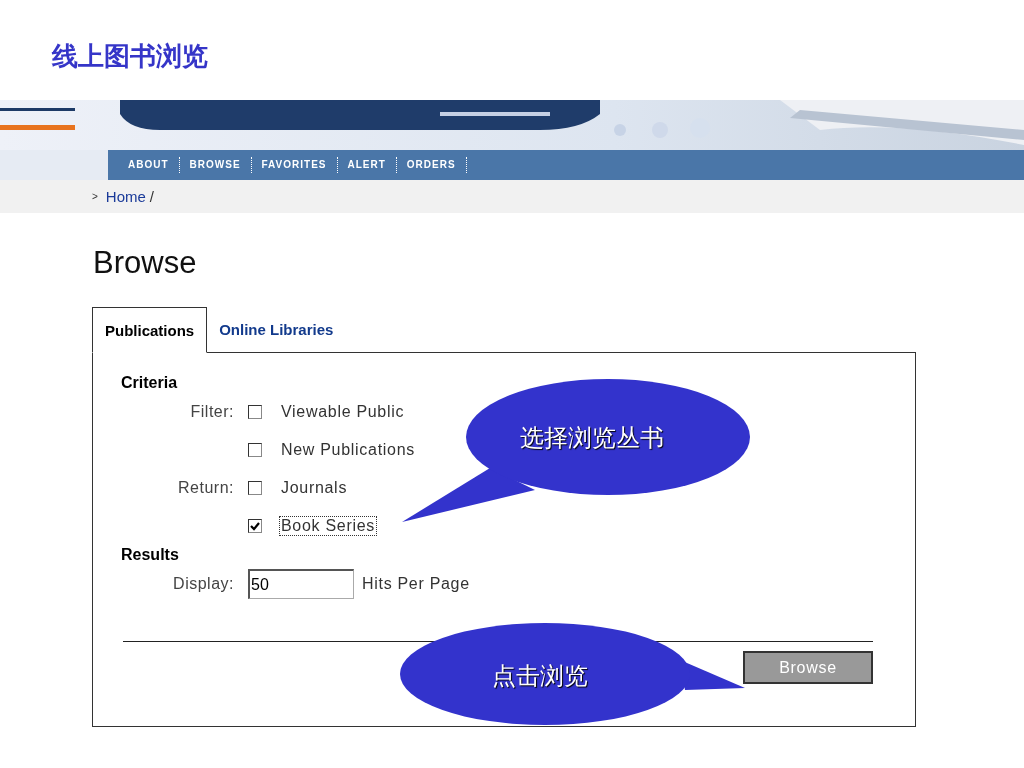  Describe the element at coordinates (150, 330) in the screenshot. I see `tab: Publications` at that location.